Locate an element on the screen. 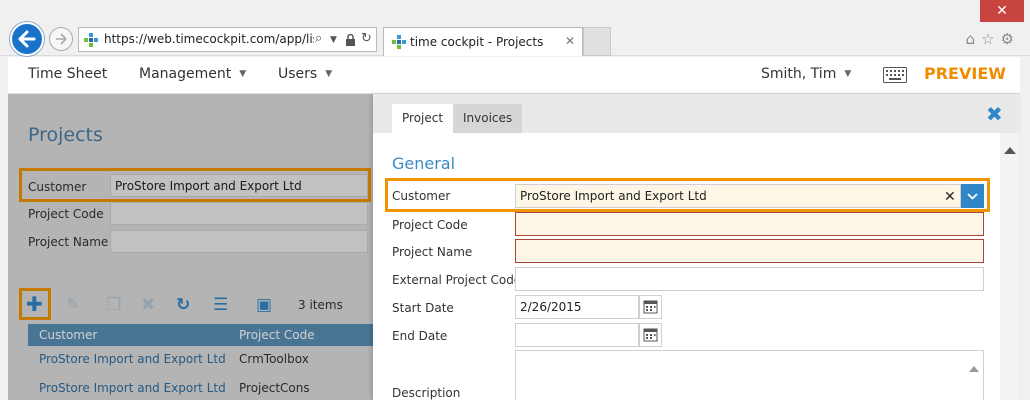 The image size is (1030, 400). keyboard-icon is located at coordinates (895, 75).